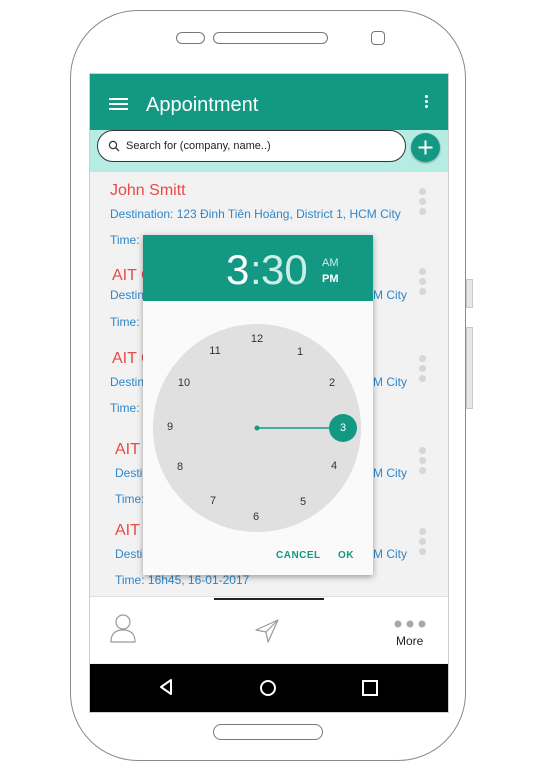  Describe the element at coordinates (378, 38) in the screenshot. I see `front-camera` at that location.